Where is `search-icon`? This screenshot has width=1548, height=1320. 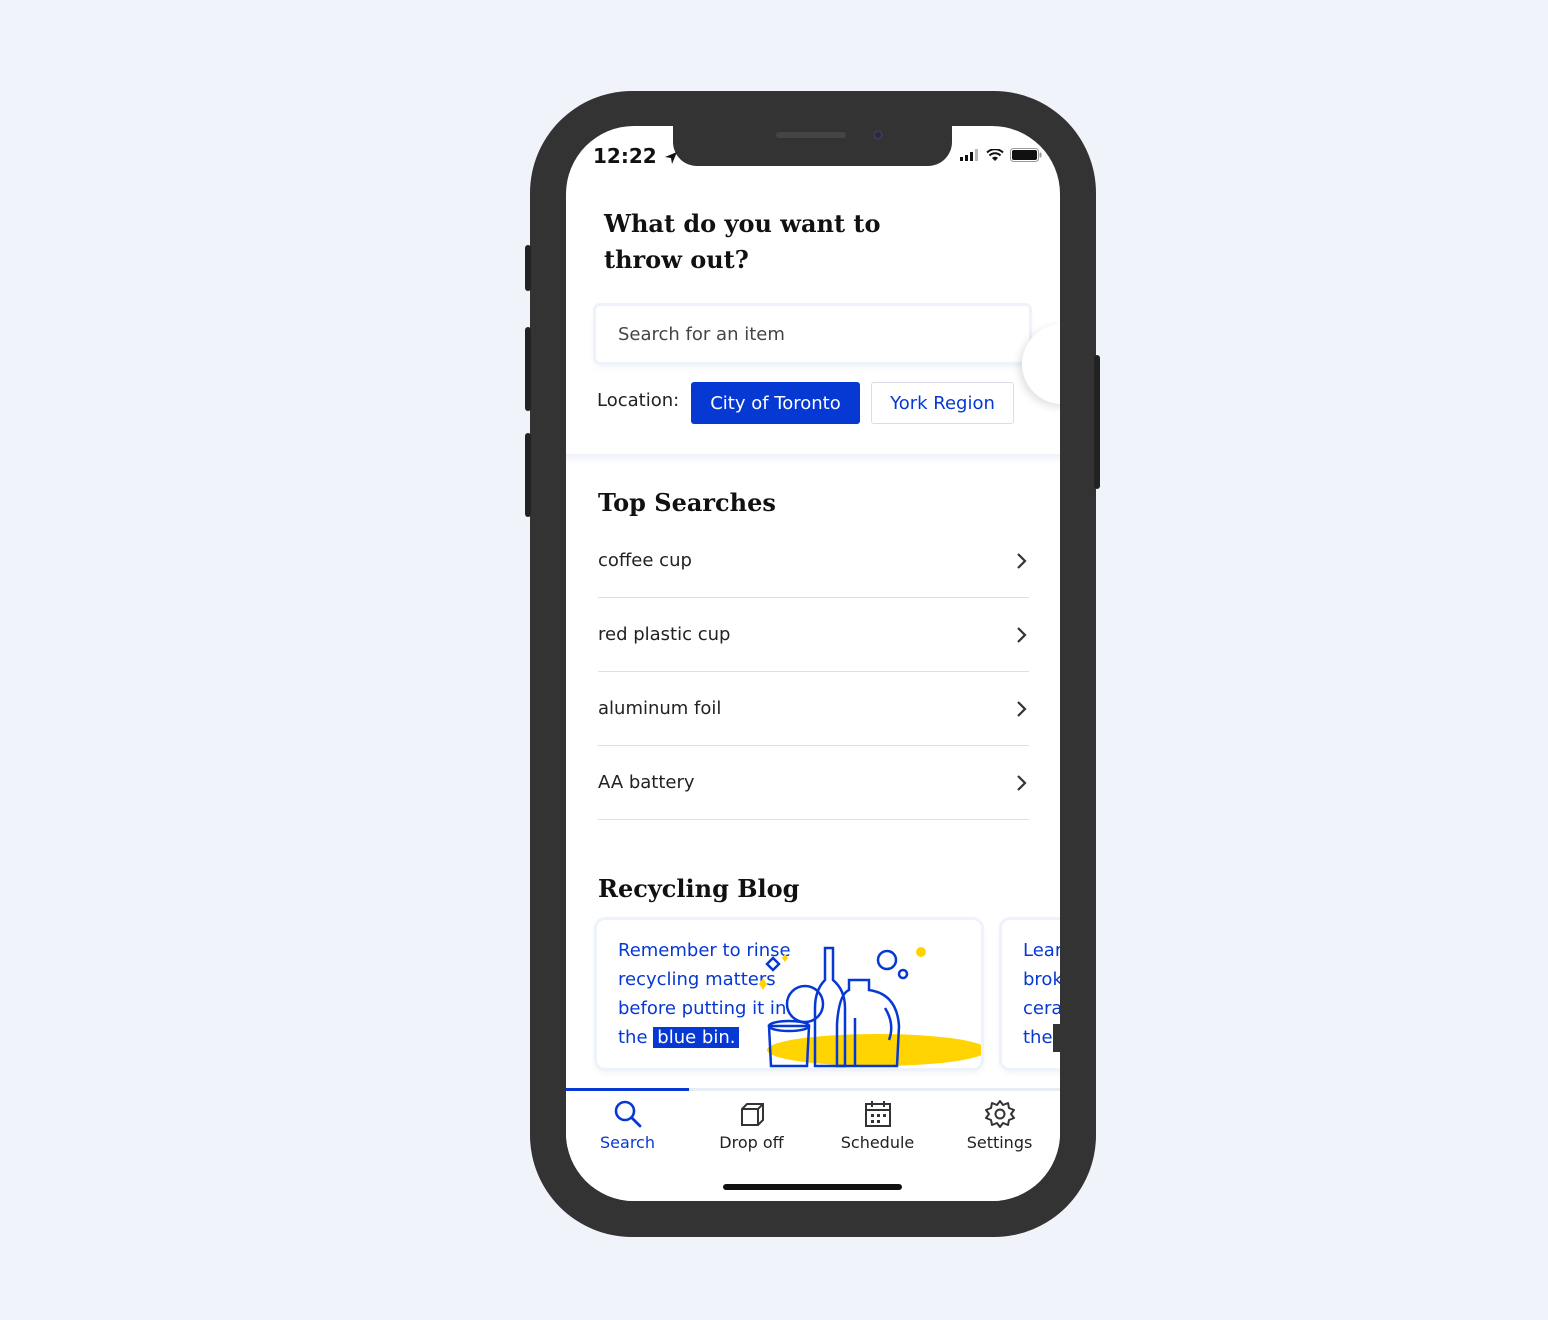
search-icon is located at coordinates (627, 1114).